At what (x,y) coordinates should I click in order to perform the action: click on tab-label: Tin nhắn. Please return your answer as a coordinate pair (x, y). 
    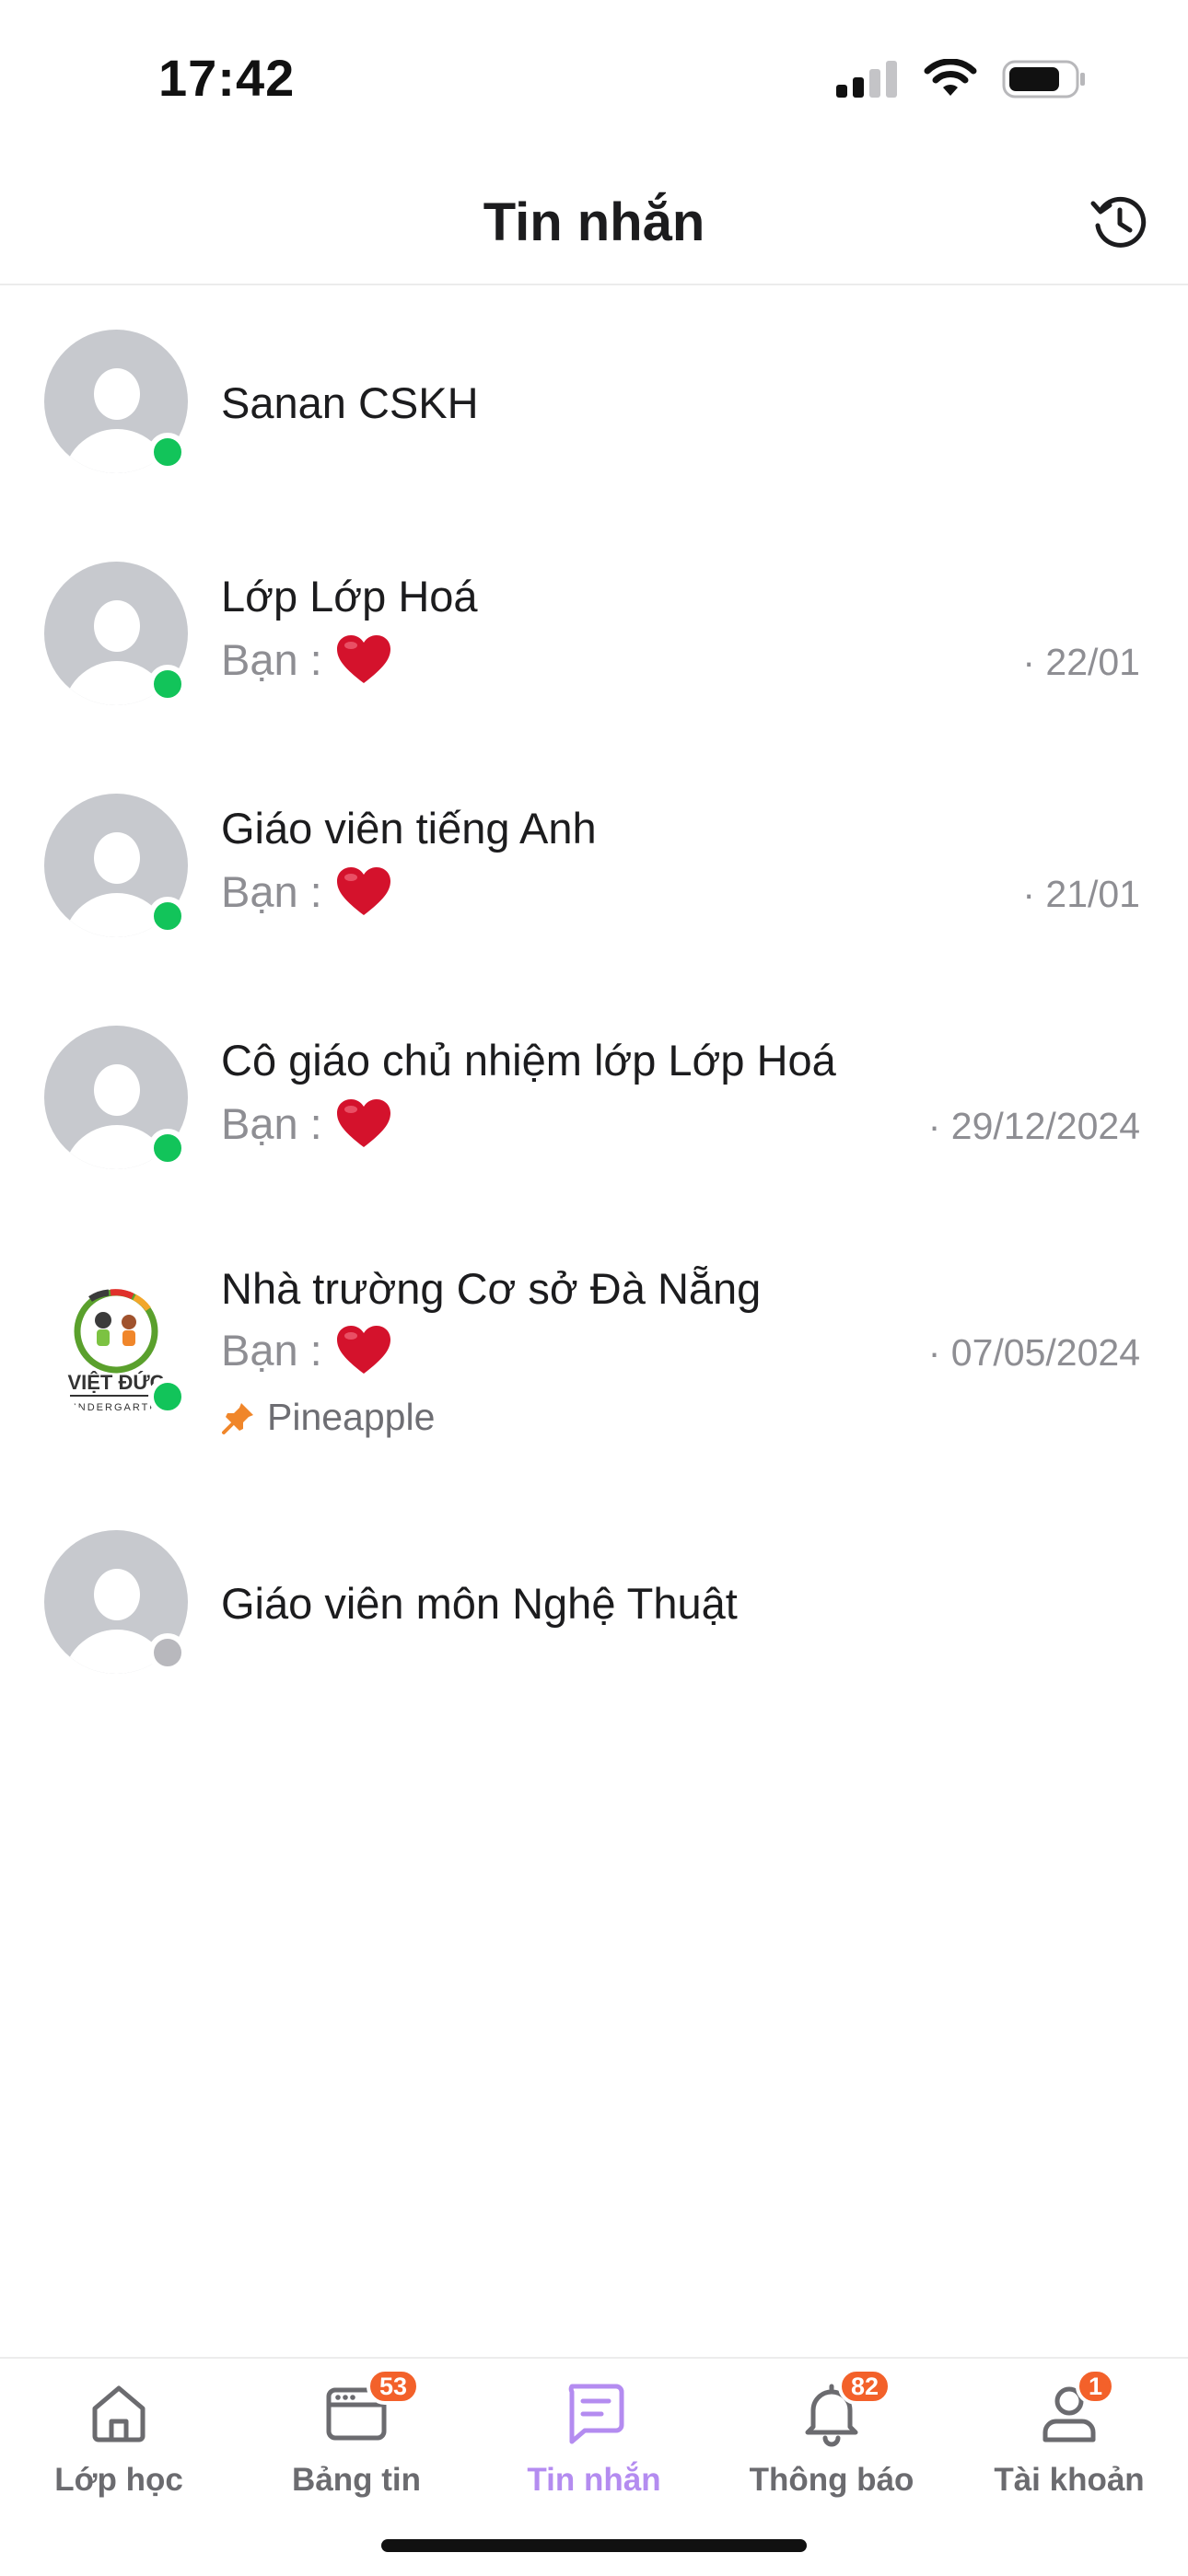
    Looking at the image, I should click on (594, 2480).